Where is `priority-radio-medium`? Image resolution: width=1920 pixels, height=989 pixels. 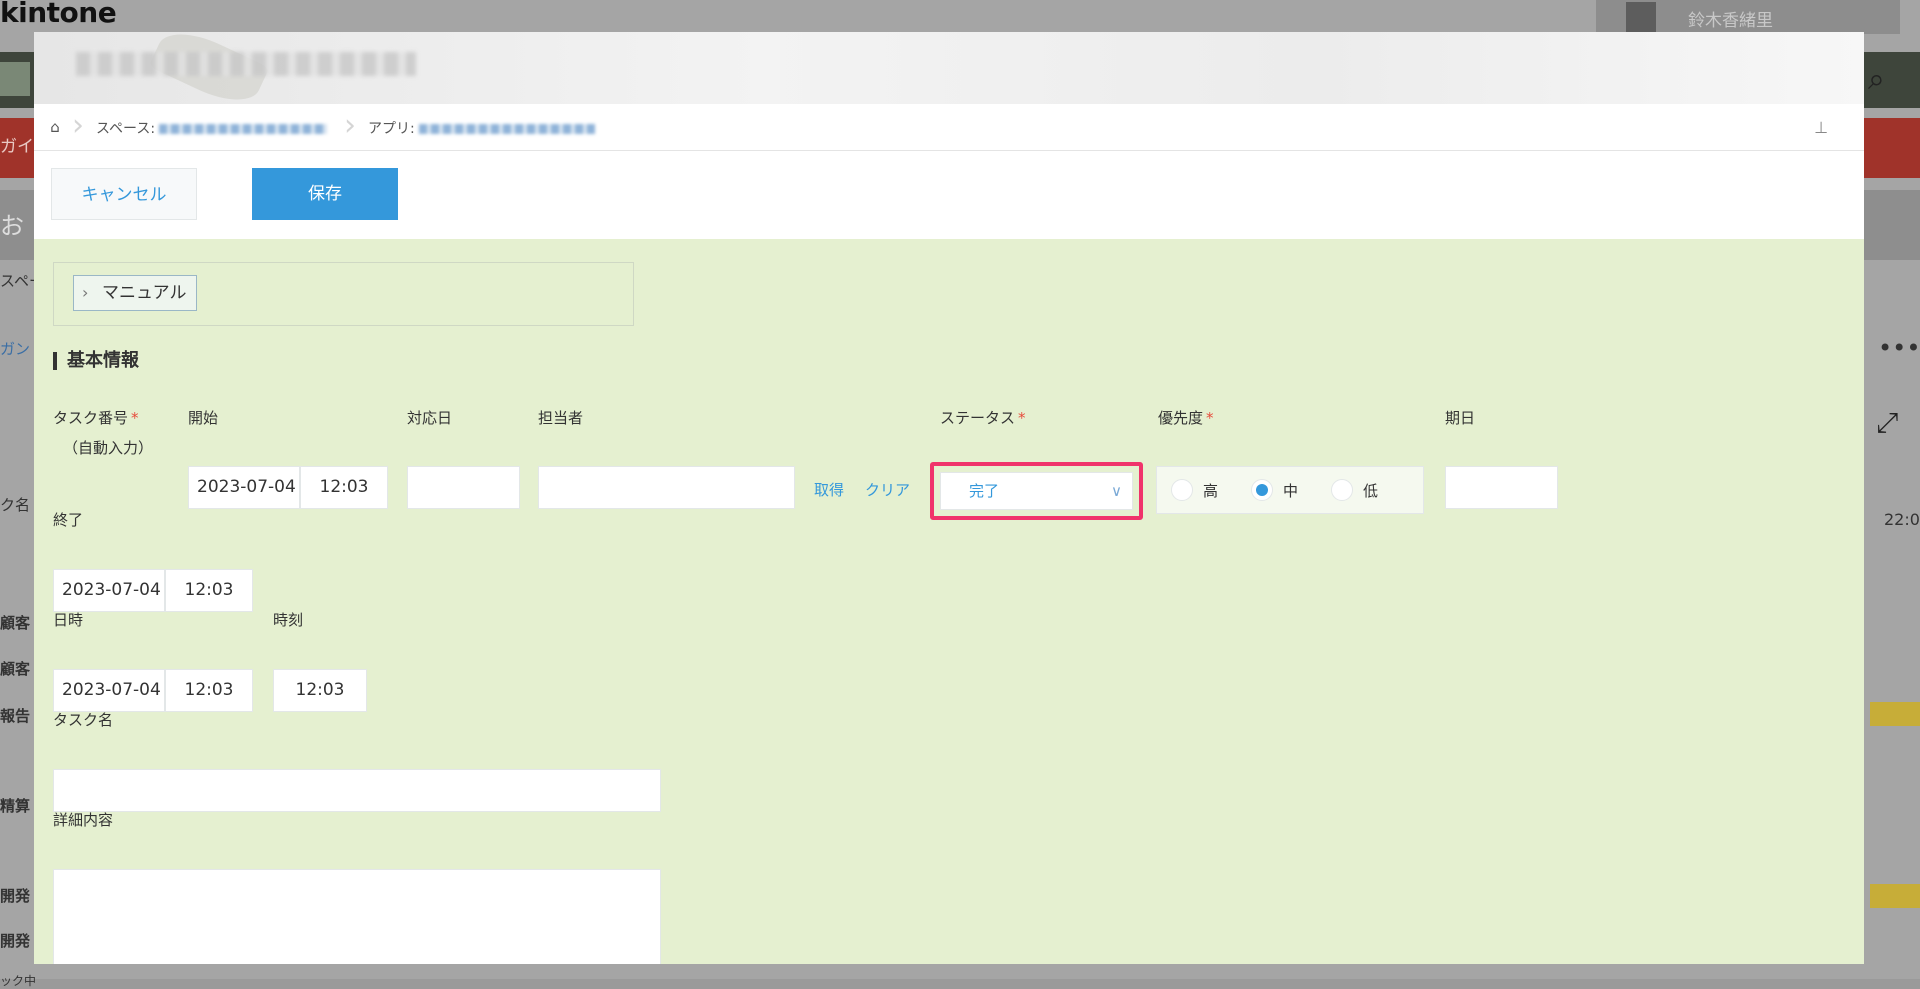
priority-radio-medium is located at coordinates (1262, 490).